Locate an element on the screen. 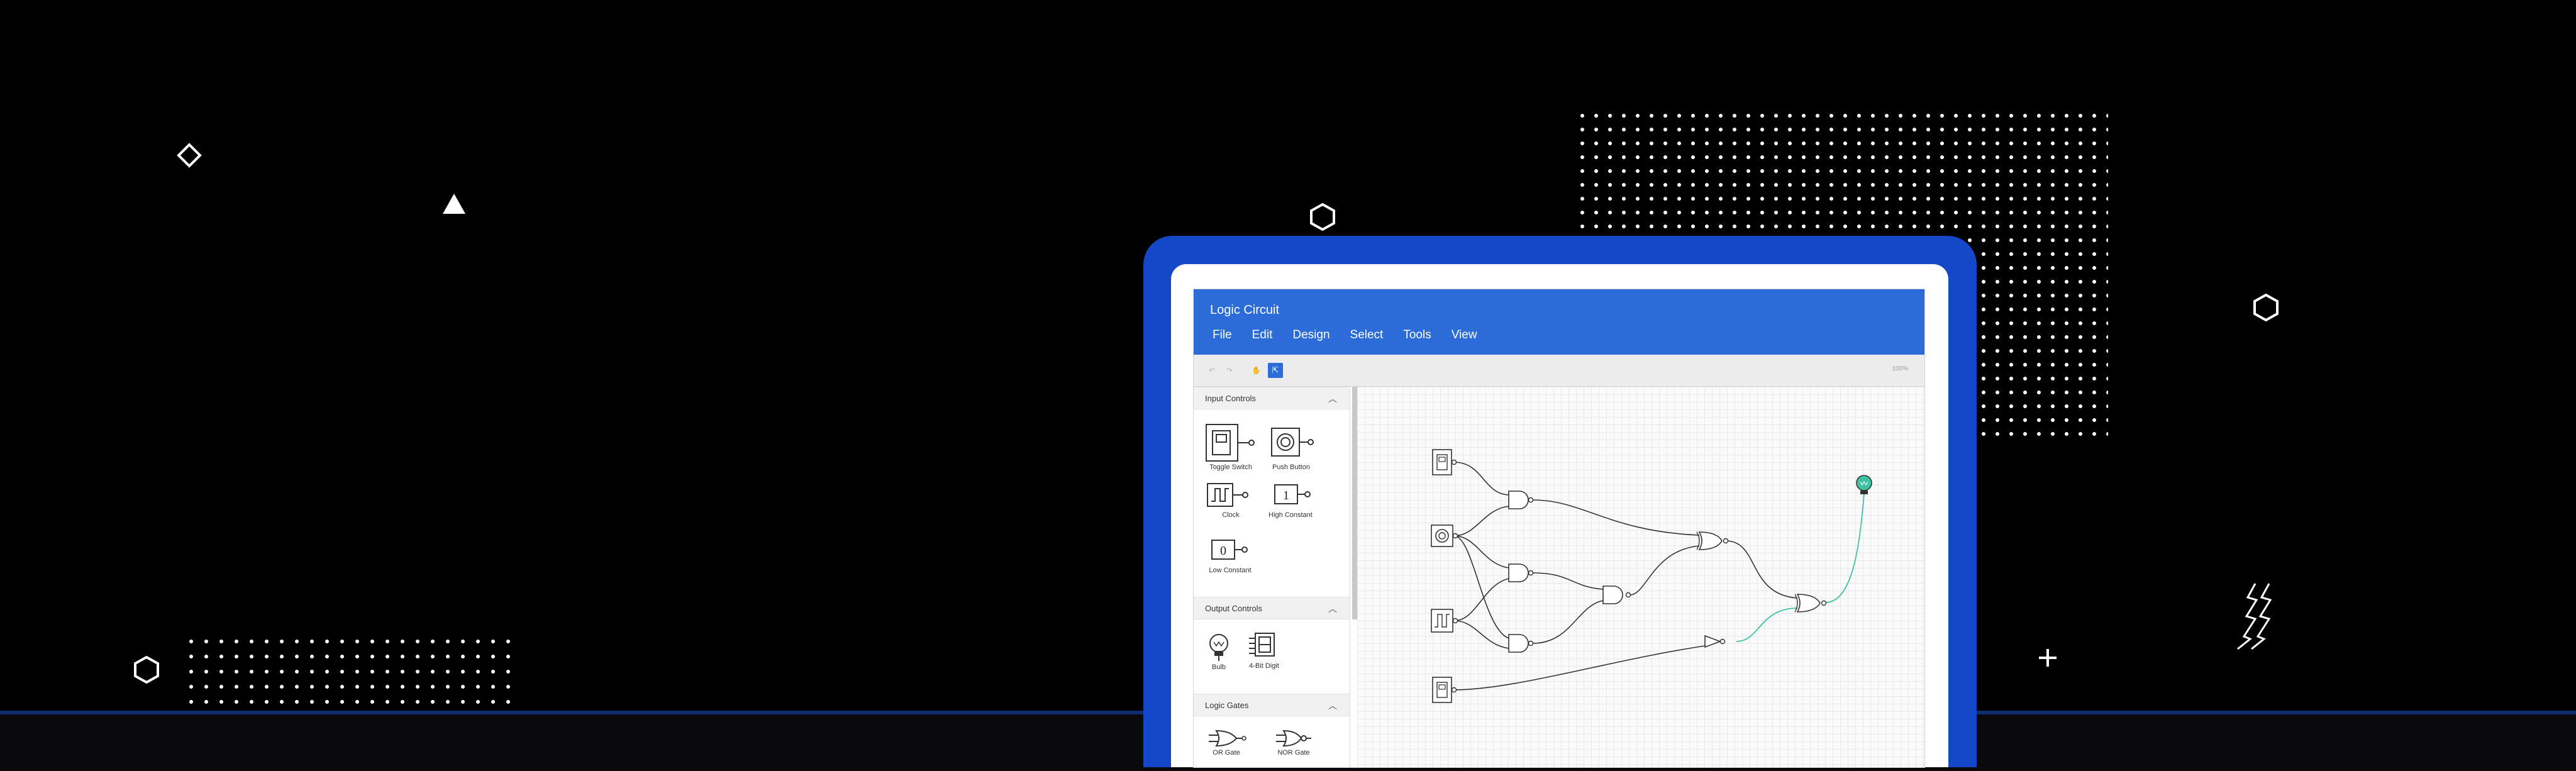 Image resolution: width=2576 pixels, height=771 pixels. diamond-shape is located at coordinates (189, 155).